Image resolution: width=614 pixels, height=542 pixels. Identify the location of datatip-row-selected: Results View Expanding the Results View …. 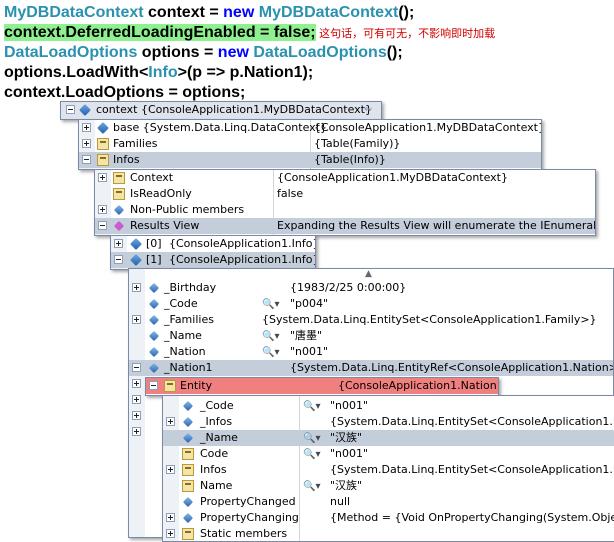
(345, 226).